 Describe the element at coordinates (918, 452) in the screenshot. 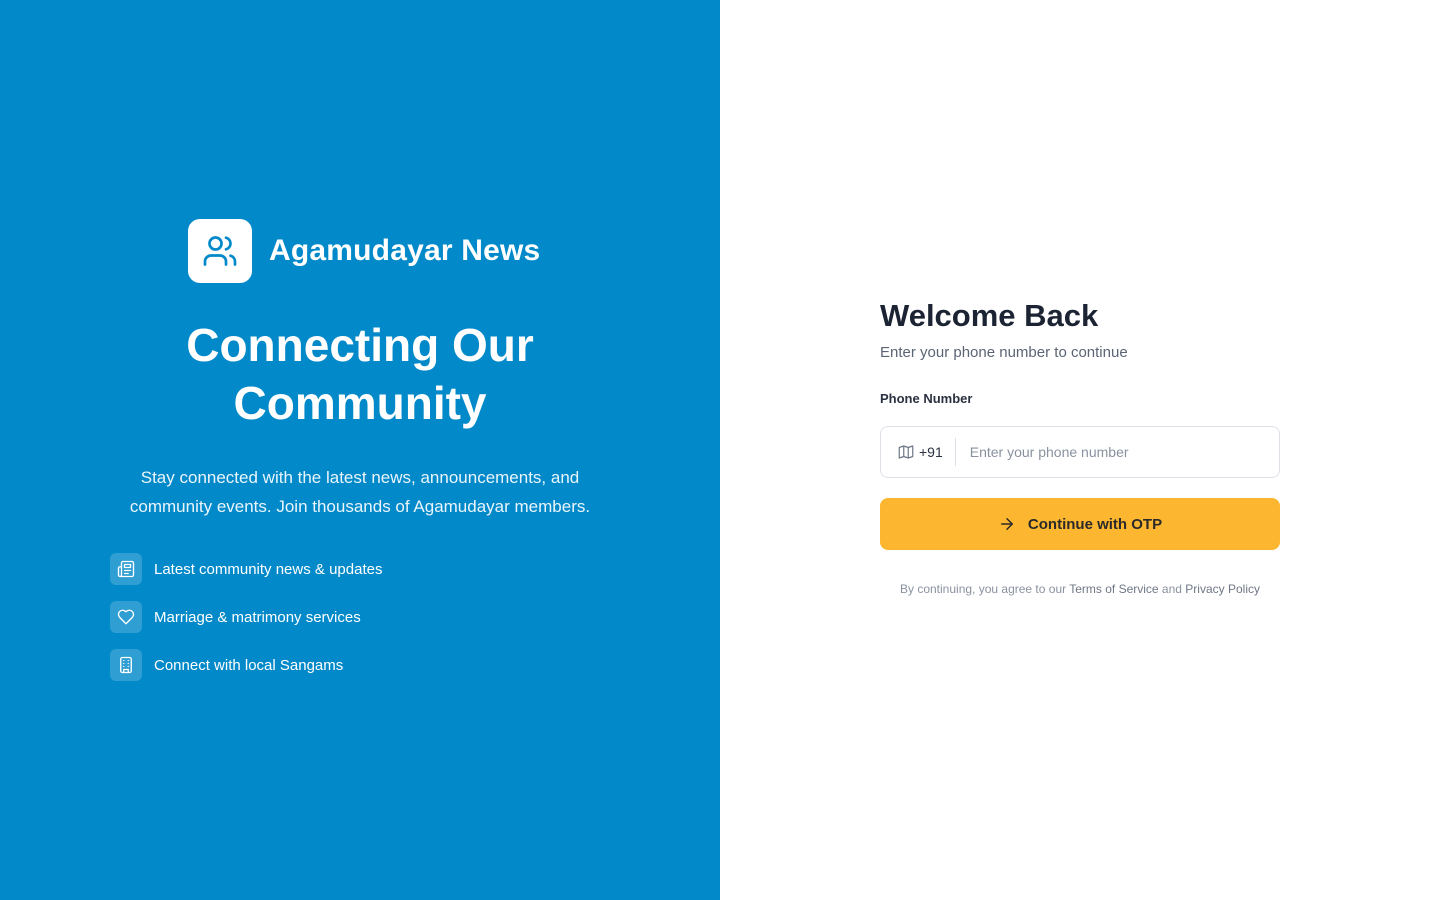

I see `country-code-prefix: +91` at that location.